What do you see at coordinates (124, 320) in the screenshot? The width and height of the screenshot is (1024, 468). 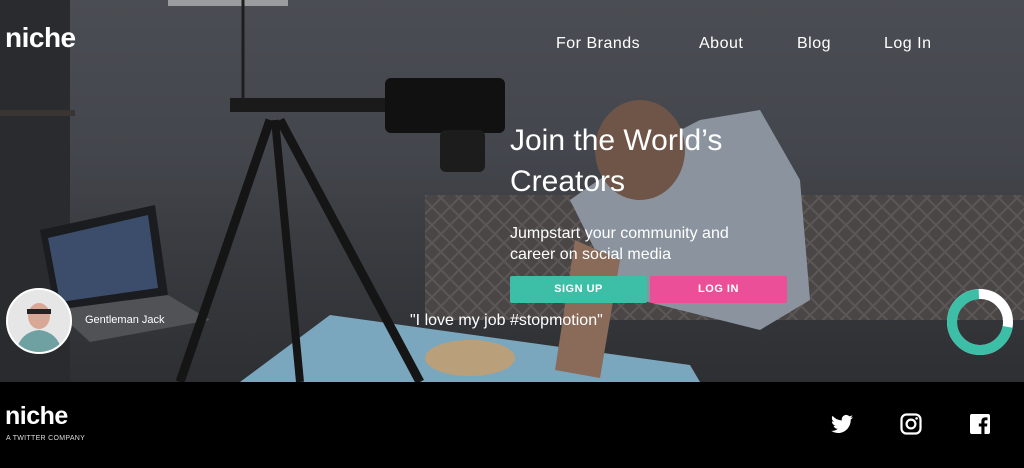 I see `creator-name: Gentleman Jack` at bounding box center [124, 320].